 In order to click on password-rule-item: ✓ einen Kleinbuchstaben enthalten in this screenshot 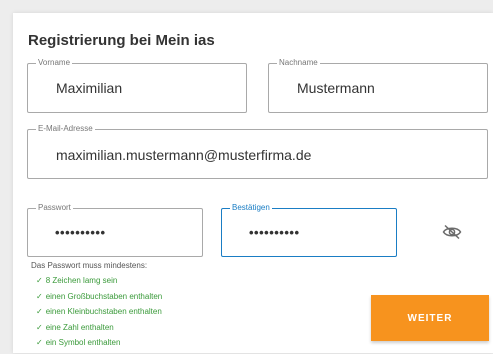, I will do `click(99, 311)`.